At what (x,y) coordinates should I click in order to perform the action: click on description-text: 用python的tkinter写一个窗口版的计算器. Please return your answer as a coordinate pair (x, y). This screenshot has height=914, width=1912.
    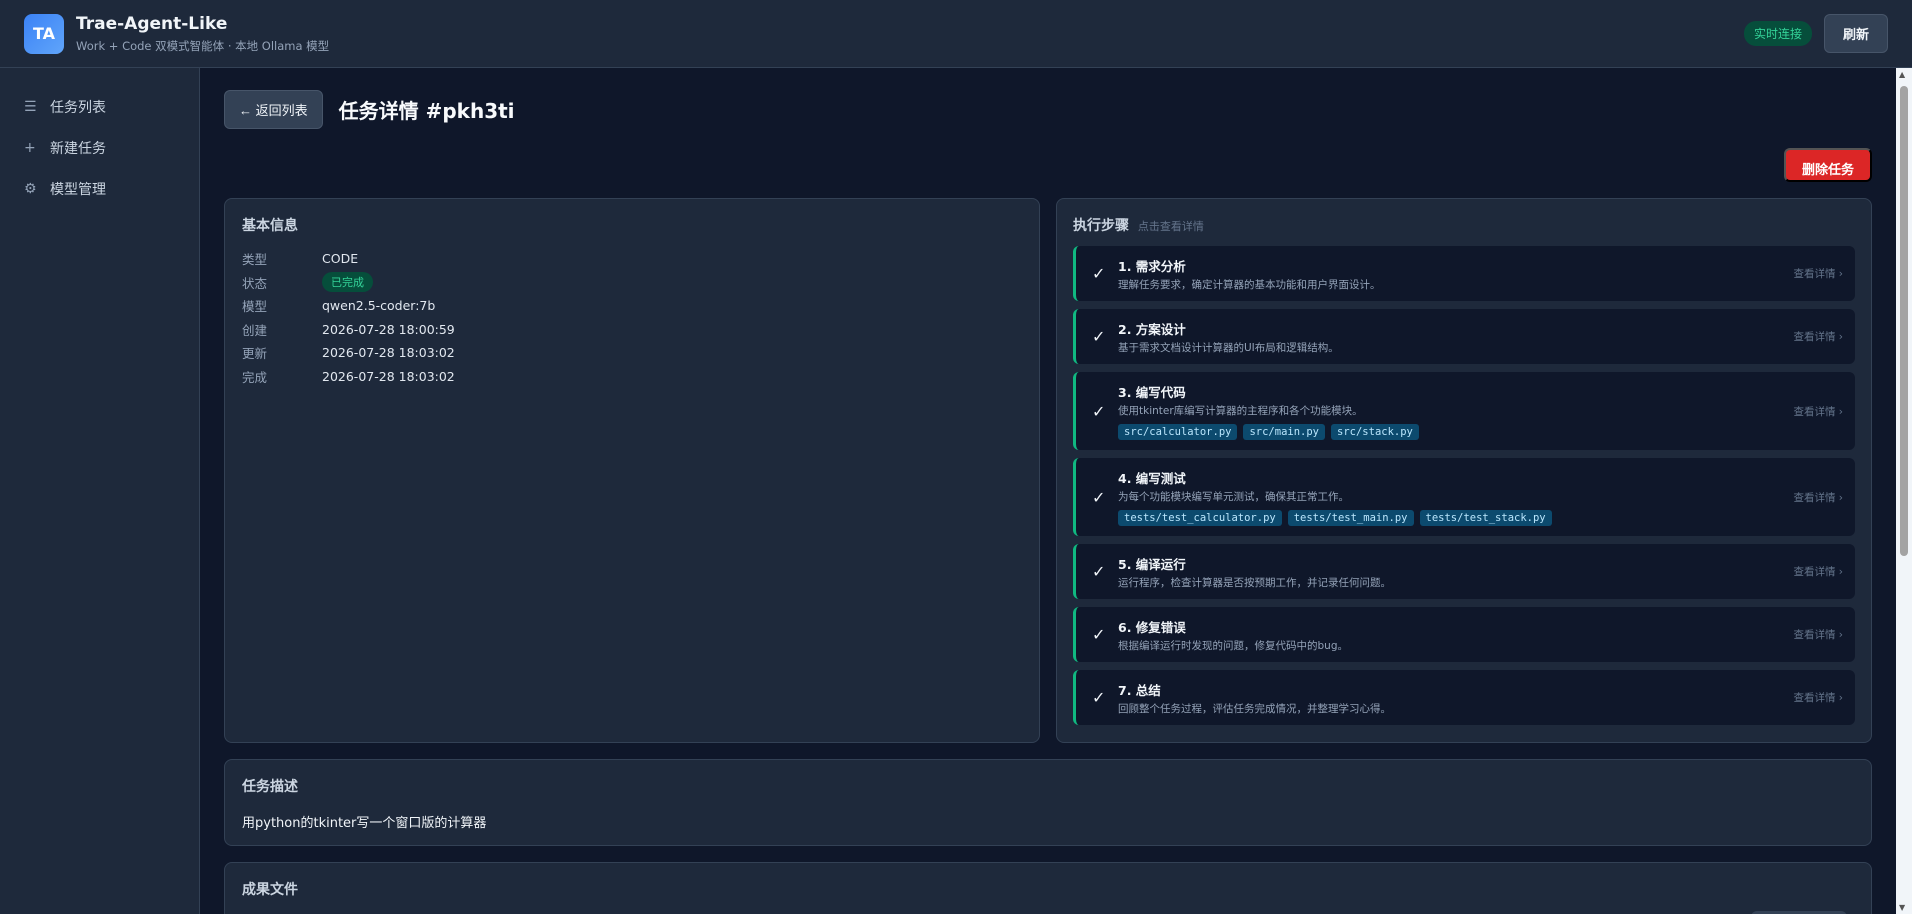
    Looking at the image, I should click on (364, 823).